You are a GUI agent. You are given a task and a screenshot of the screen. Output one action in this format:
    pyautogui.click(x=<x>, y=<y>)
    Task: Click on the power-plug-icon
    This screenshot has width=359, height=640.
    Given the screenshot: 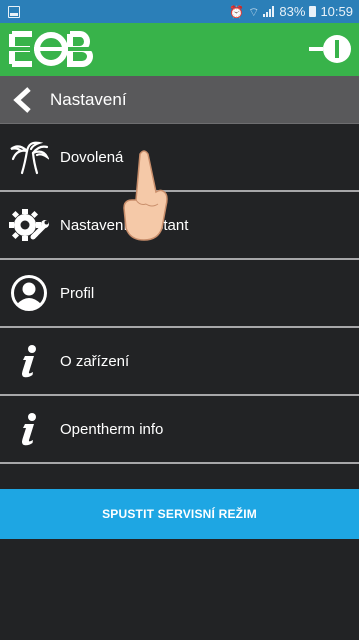 What is the action you would take?
    pyautogui.click(x=331, y=49)
    